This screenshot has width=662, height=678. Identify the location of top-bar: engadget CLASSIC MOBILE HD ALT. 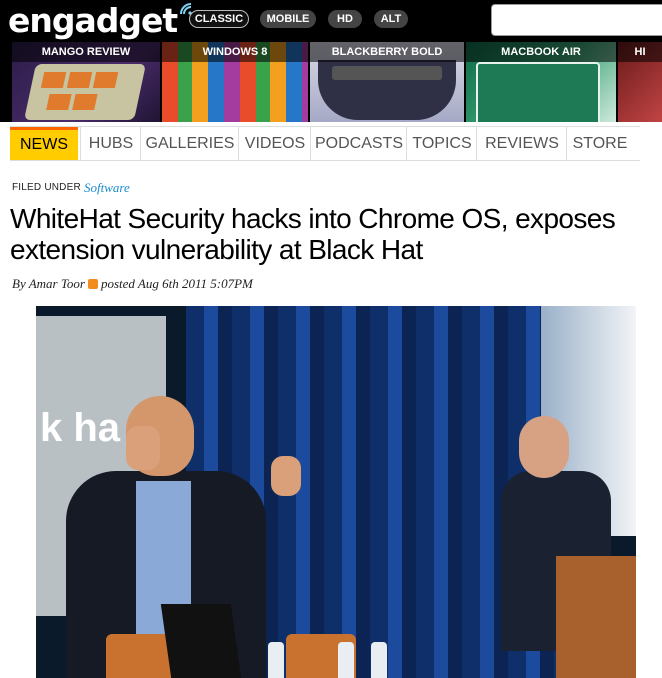
(331, 21).